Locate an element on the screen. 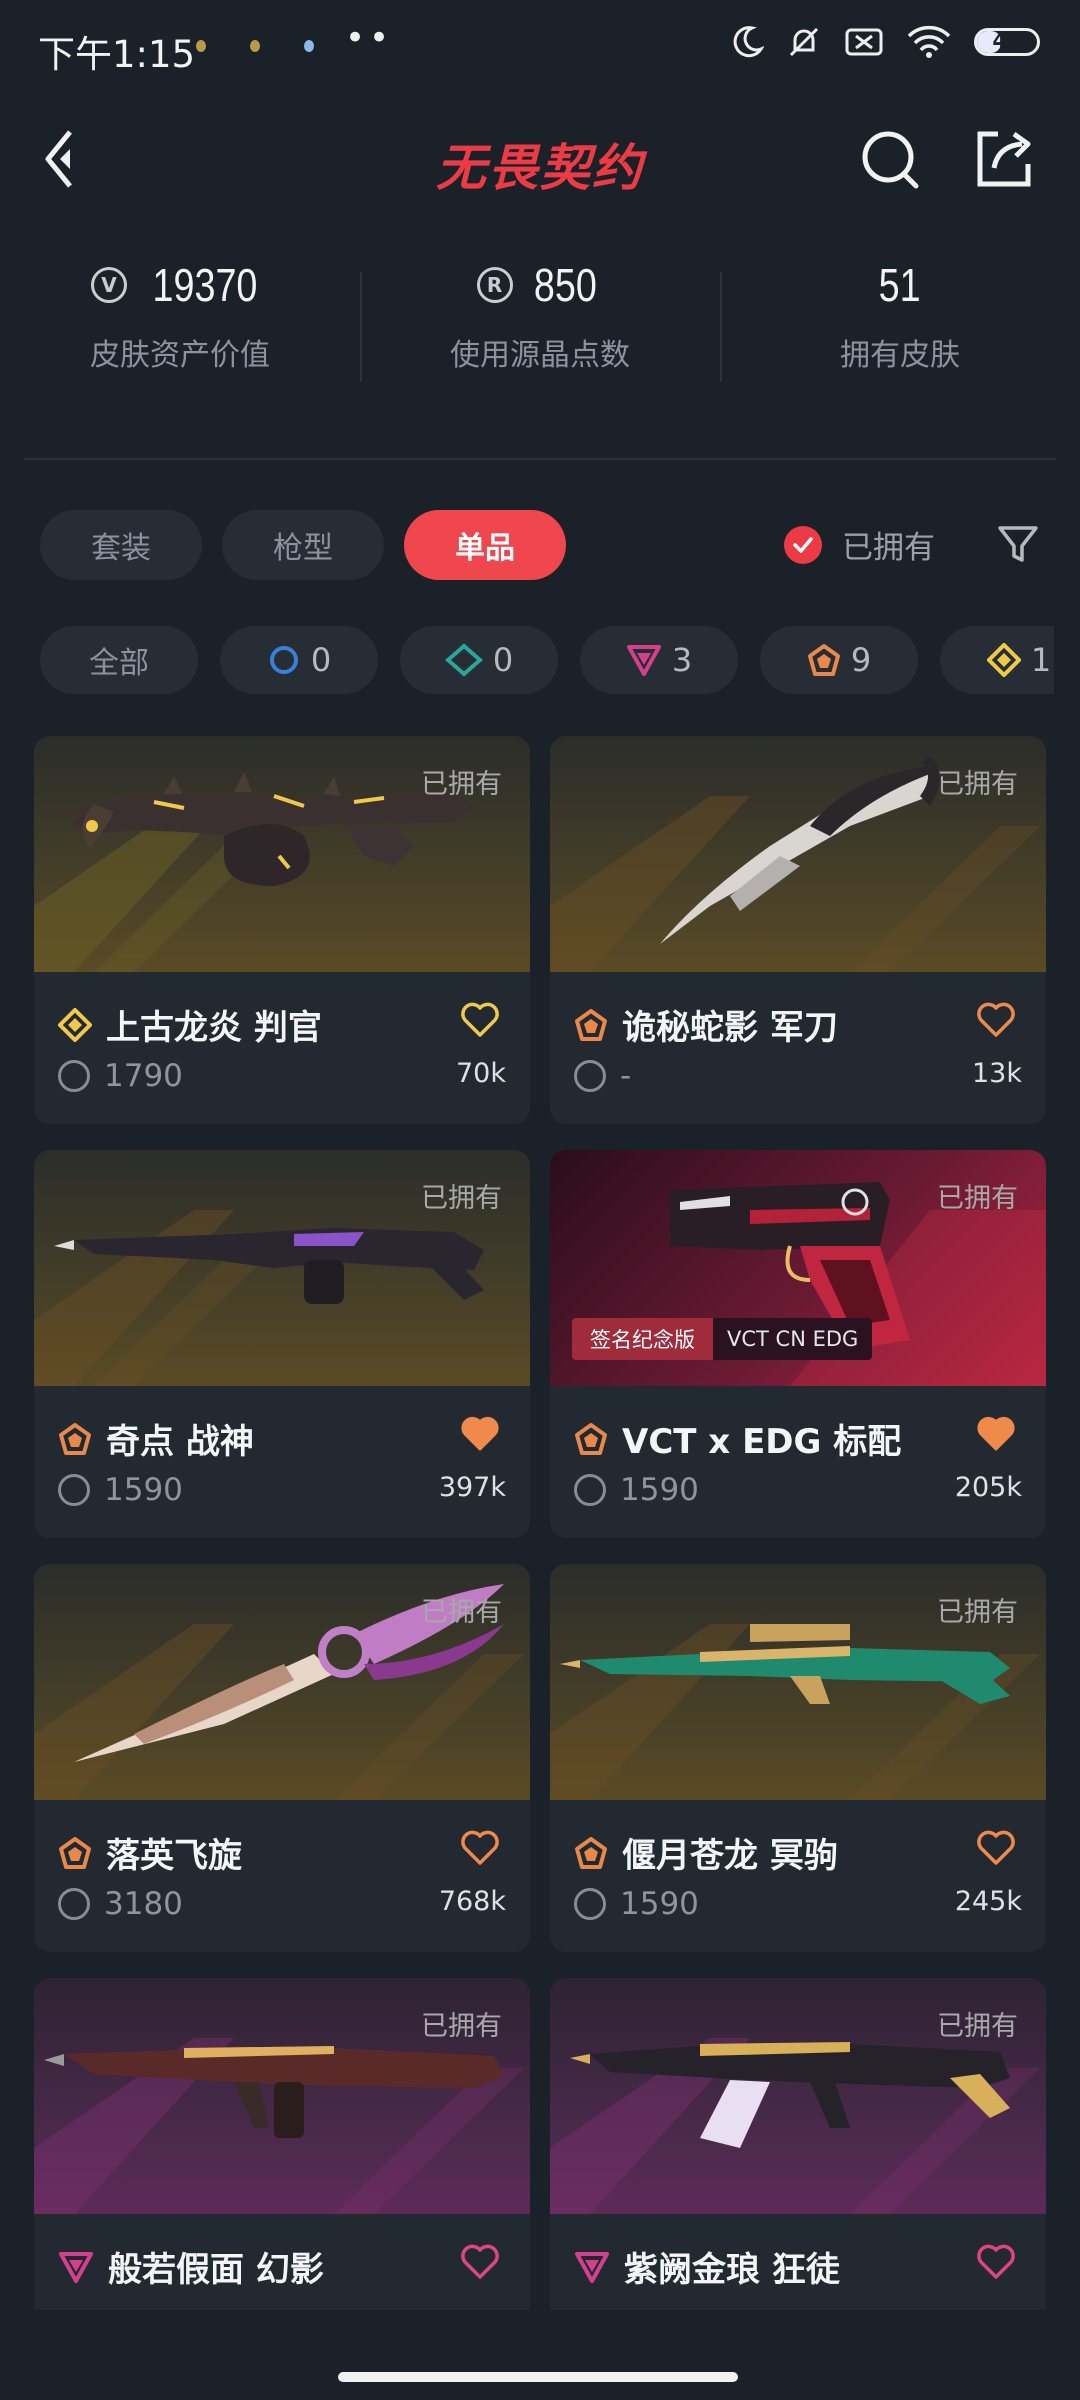 The width and height of the screenshot is (1080, 2400). no-sim-icon is located at coordinates (864, 42).